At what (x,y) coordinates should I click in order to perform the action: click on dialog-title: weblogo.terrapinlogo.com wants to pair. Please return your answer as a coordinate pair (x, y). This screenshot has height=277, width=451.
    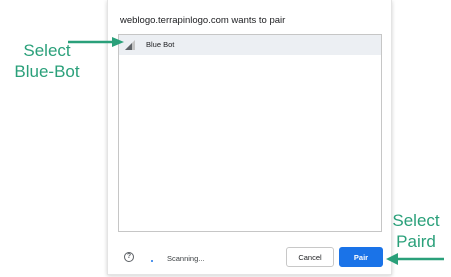
    Looking at the image, I should click on (203, 20).